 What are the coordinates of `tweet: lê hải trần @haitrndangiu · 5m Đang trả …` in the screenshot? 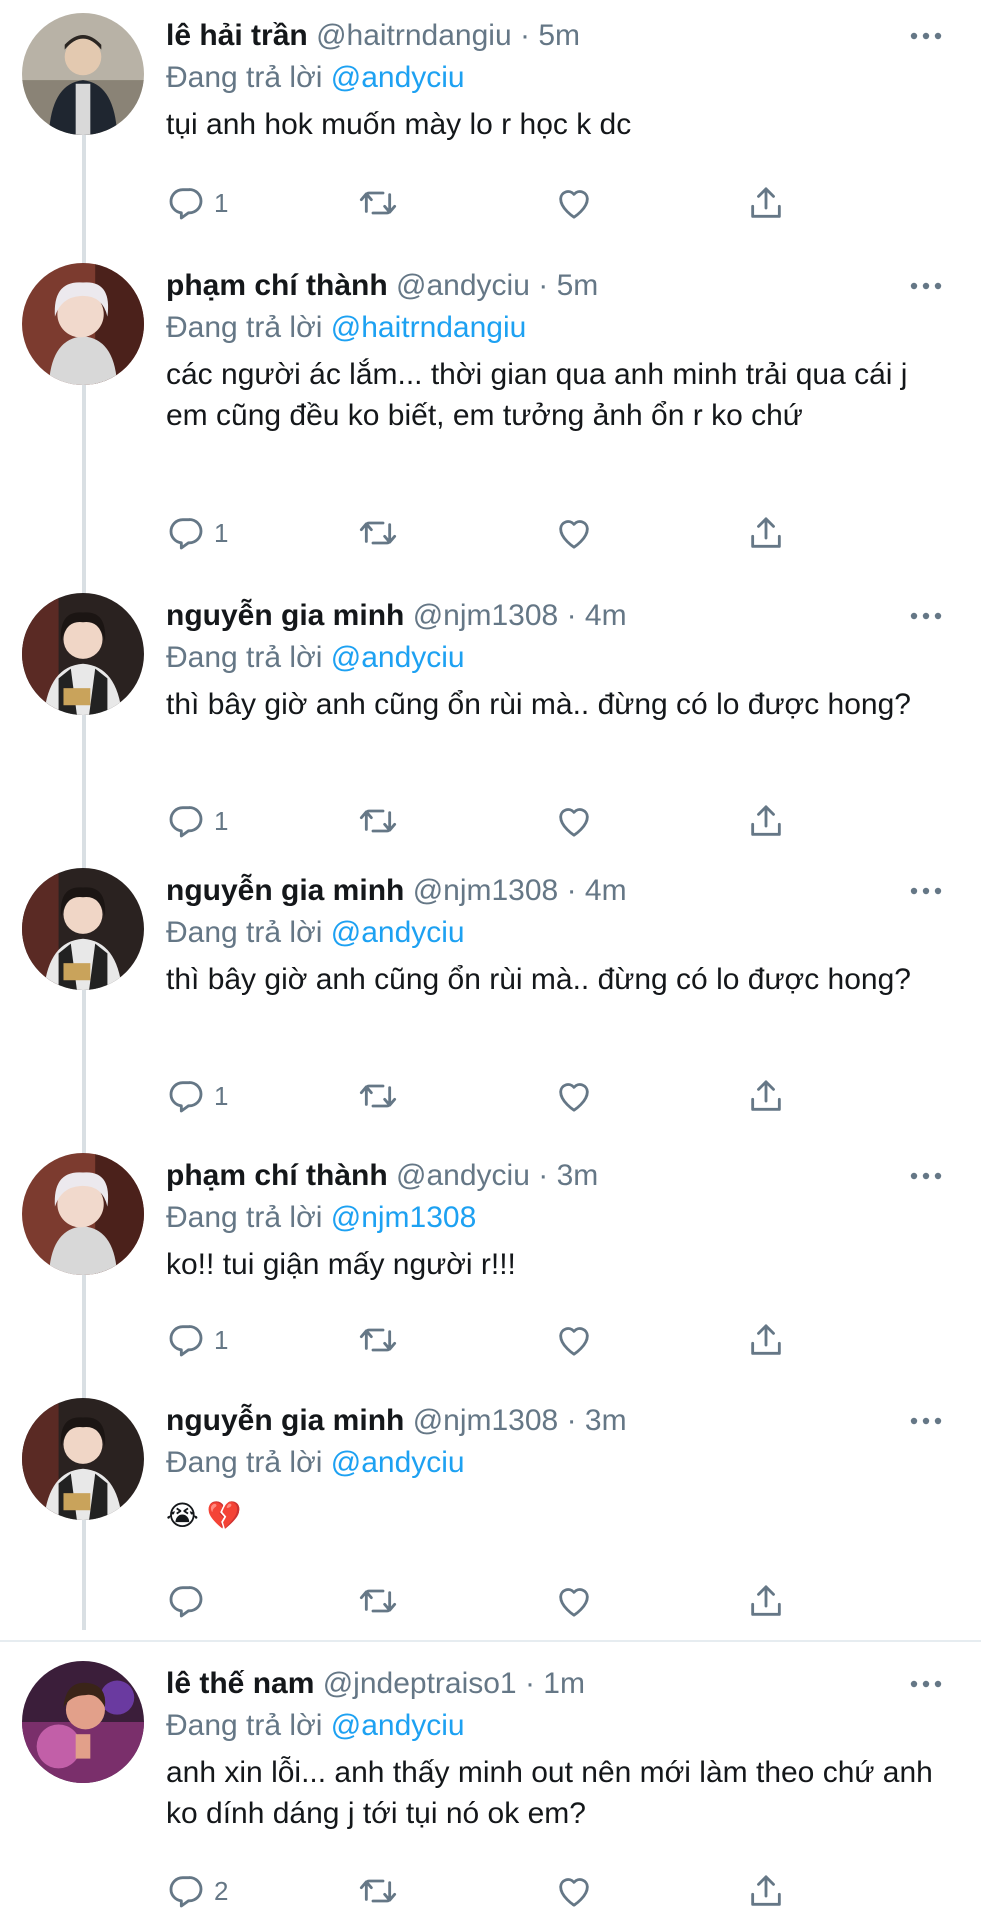 It's located at (490, 122).